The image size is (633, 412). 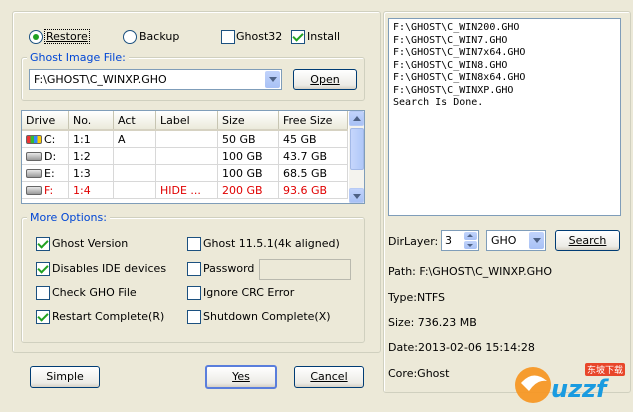 What do you see at coordinates (67, 36) in the screenshot?
I see `restore-label: Restore` at bounding box center [67, 36].